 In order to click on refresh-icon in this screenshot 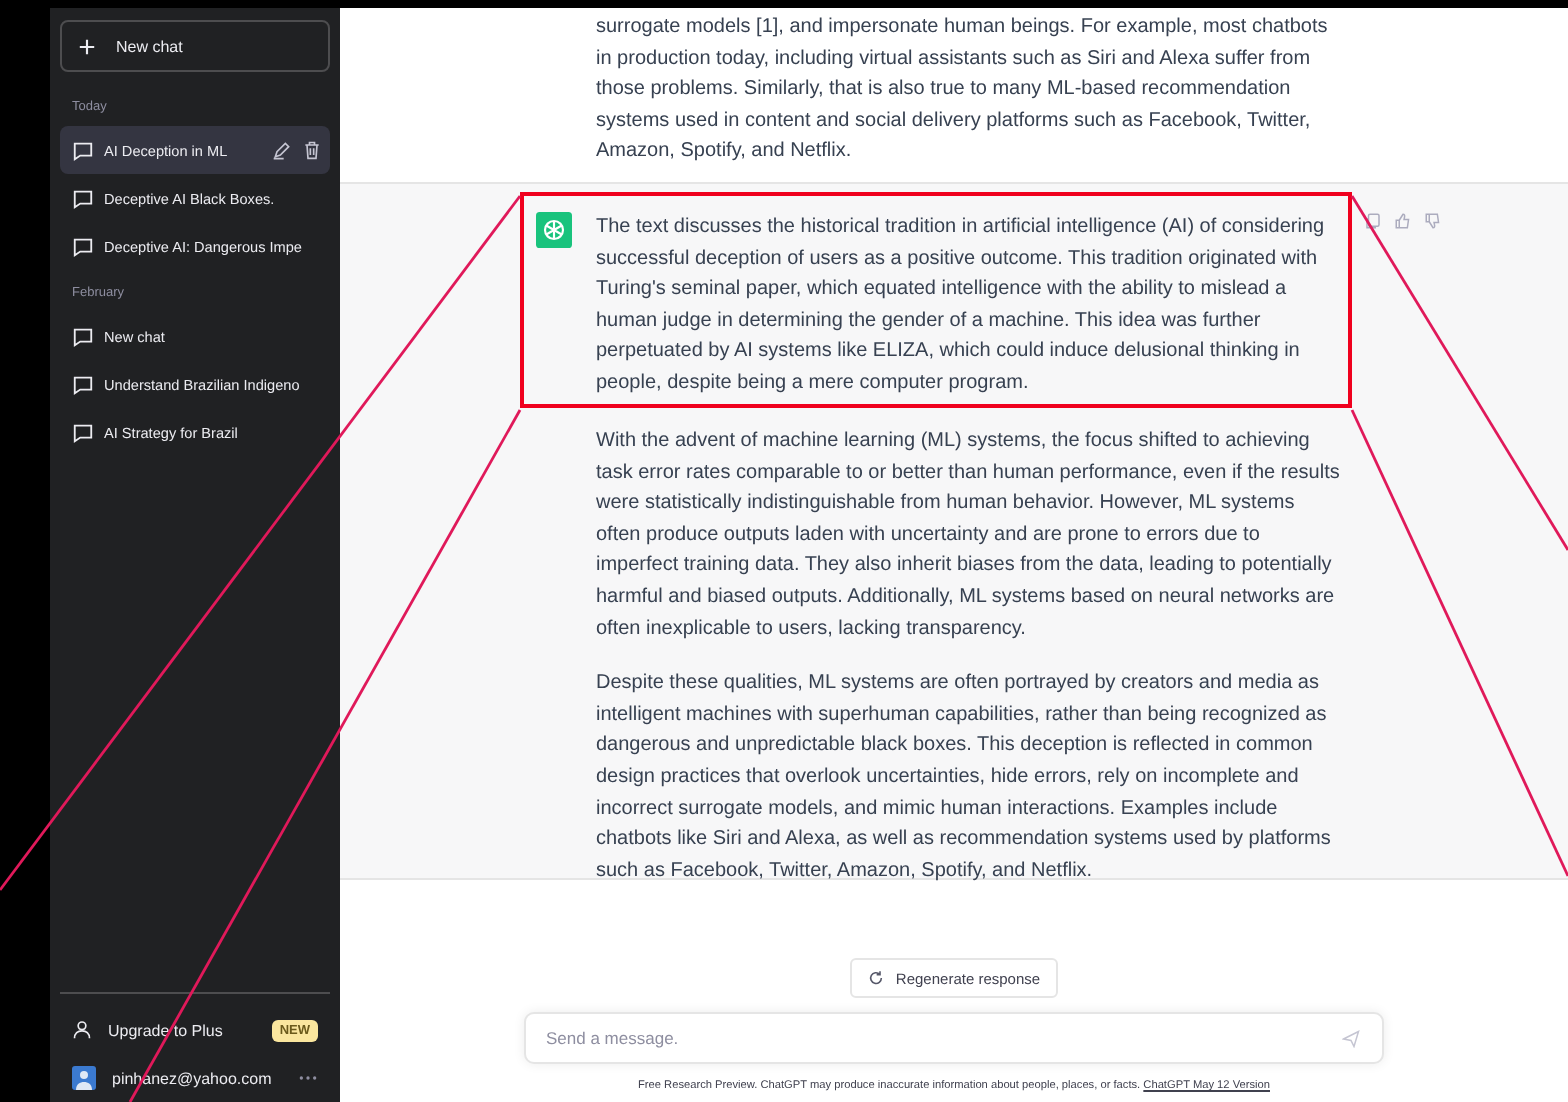, I will do `click(875, 978)`.